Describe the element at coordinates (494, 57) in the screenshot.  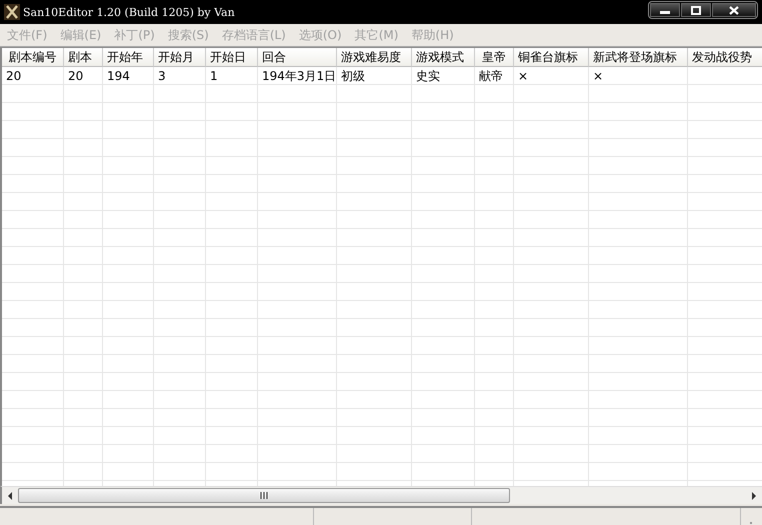
I see `column-header: 皇帝` at that location.